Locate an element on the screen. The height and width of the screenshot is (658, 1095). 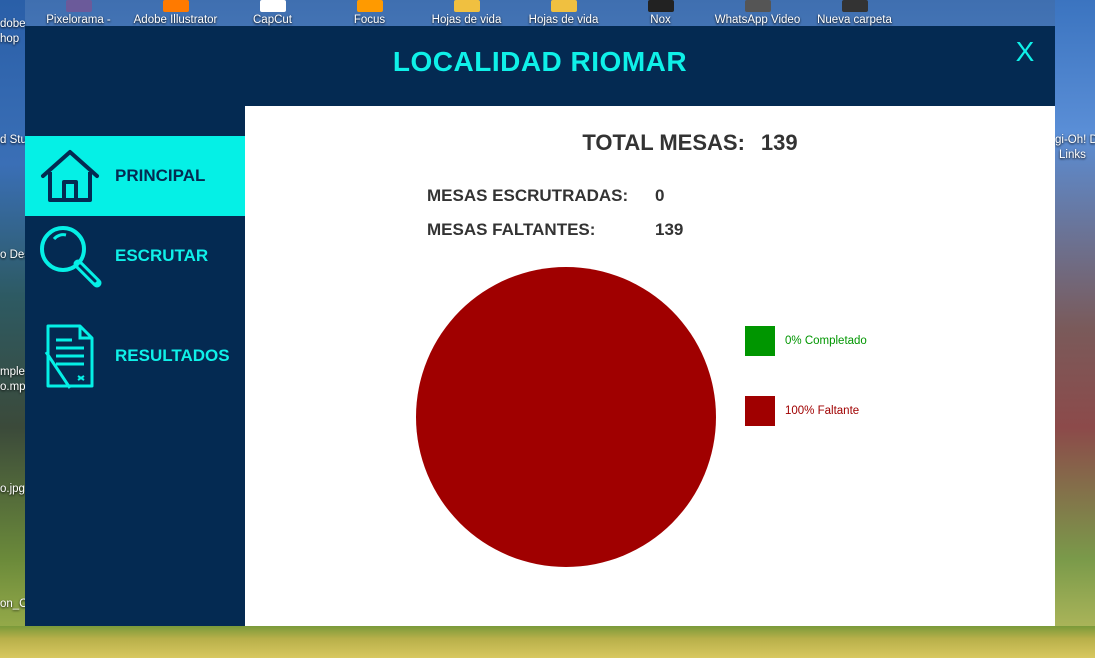
nav-label: PRINCIPAL is located at coordinates (160, 175).